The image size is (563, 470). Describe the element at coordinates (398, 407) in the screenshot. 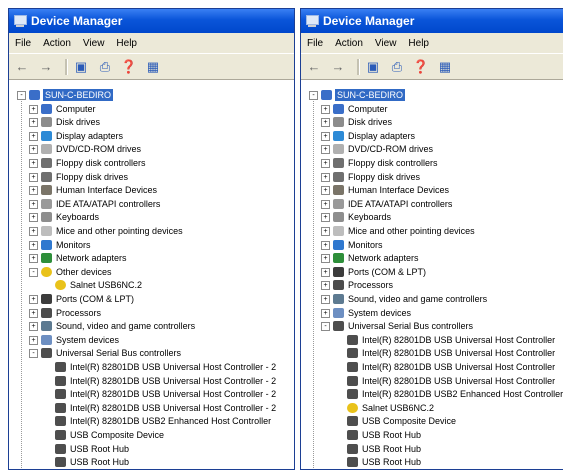

I see `device-label: Salnet USB6NC.2` at that location.